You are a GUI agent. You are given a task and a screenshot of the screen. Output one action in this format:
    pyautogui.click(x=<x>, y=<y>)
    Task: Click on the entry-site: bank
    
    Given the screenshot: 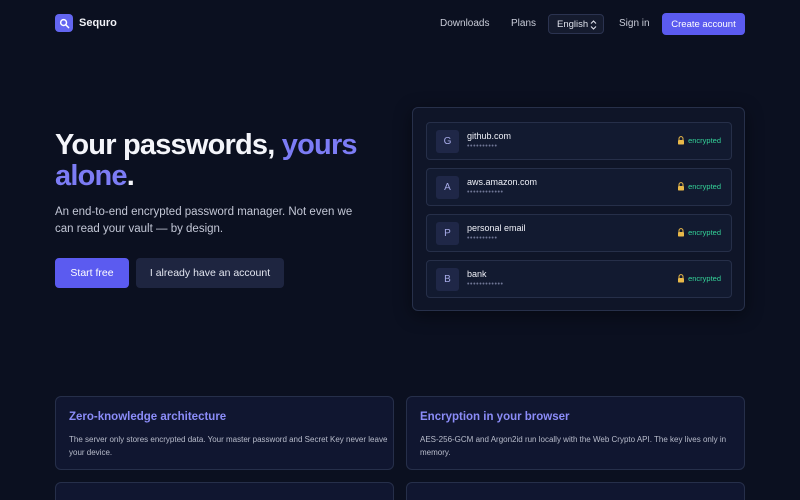 What is the action you would take?
    pyautogui.click(x=477, y=274)
    